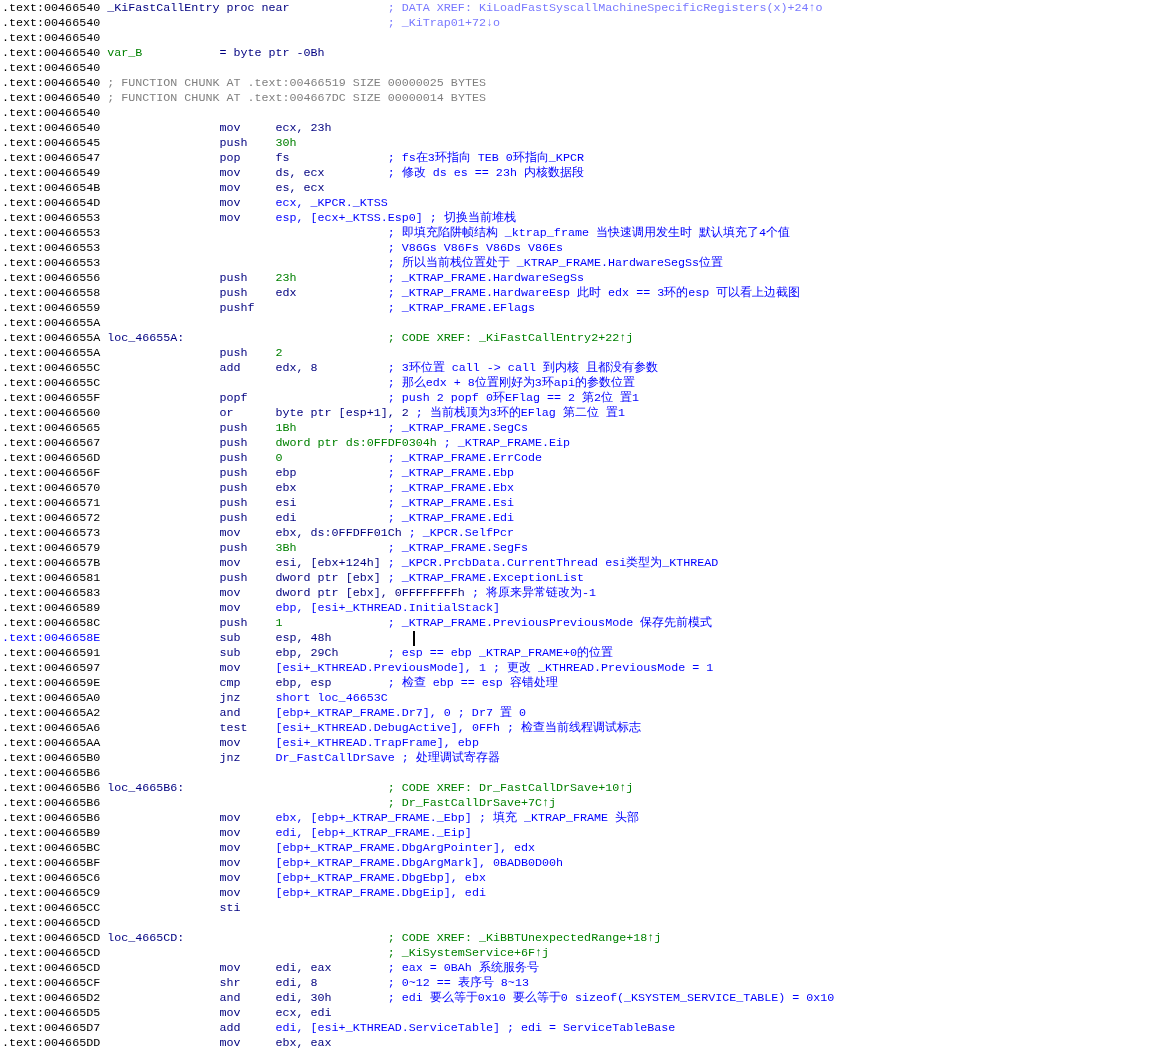 The image size is (1150, 1054). What do you see at coordinates (303, 998) in the screenshot?
I see `instruction-operands: edi, 30h` at bounding box center [303, 998].